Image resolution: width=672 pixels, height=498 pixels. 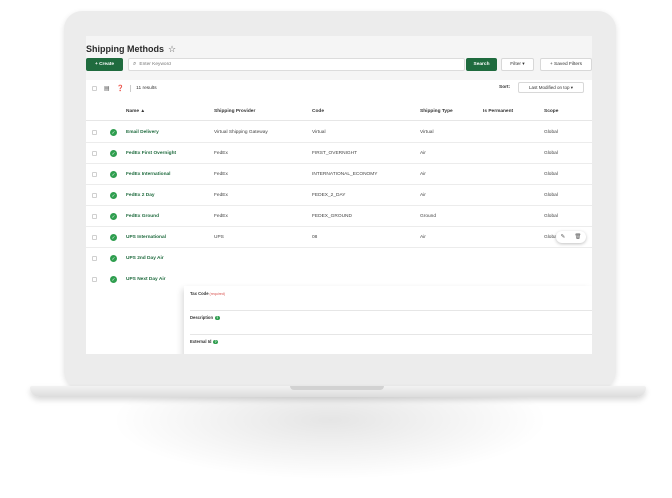 What do you see at coordinates (142, 132) in the screenshot?
I see `row-name: Email Delivery` at bounding box center [142, 132].